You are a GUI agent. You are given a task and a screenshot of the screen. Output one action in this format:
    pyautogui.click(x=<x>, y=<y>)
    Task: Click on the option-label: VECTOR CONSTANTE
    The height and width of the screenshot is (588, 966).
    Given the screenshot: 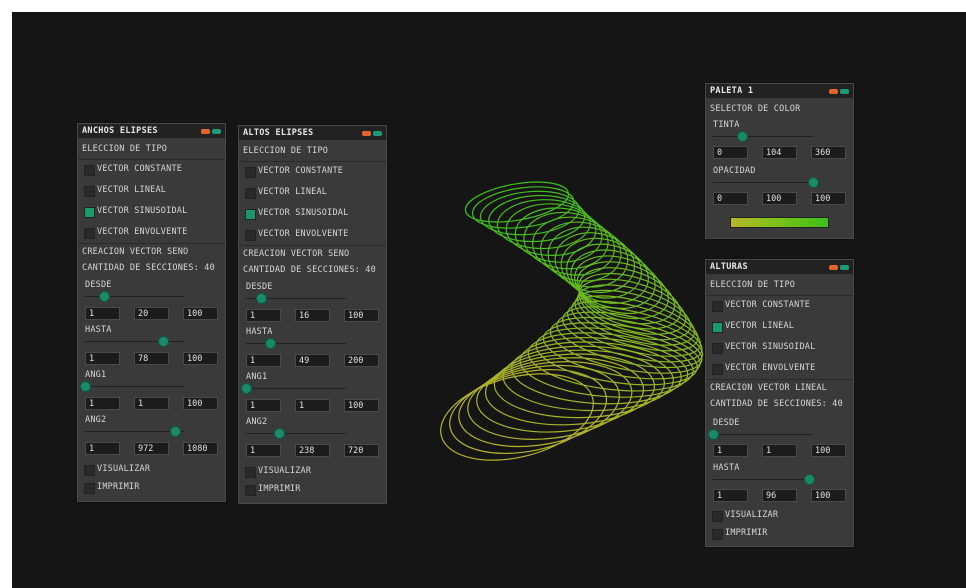 What is the action you would take?
    pyautogui.click(x=768, y=305)
    